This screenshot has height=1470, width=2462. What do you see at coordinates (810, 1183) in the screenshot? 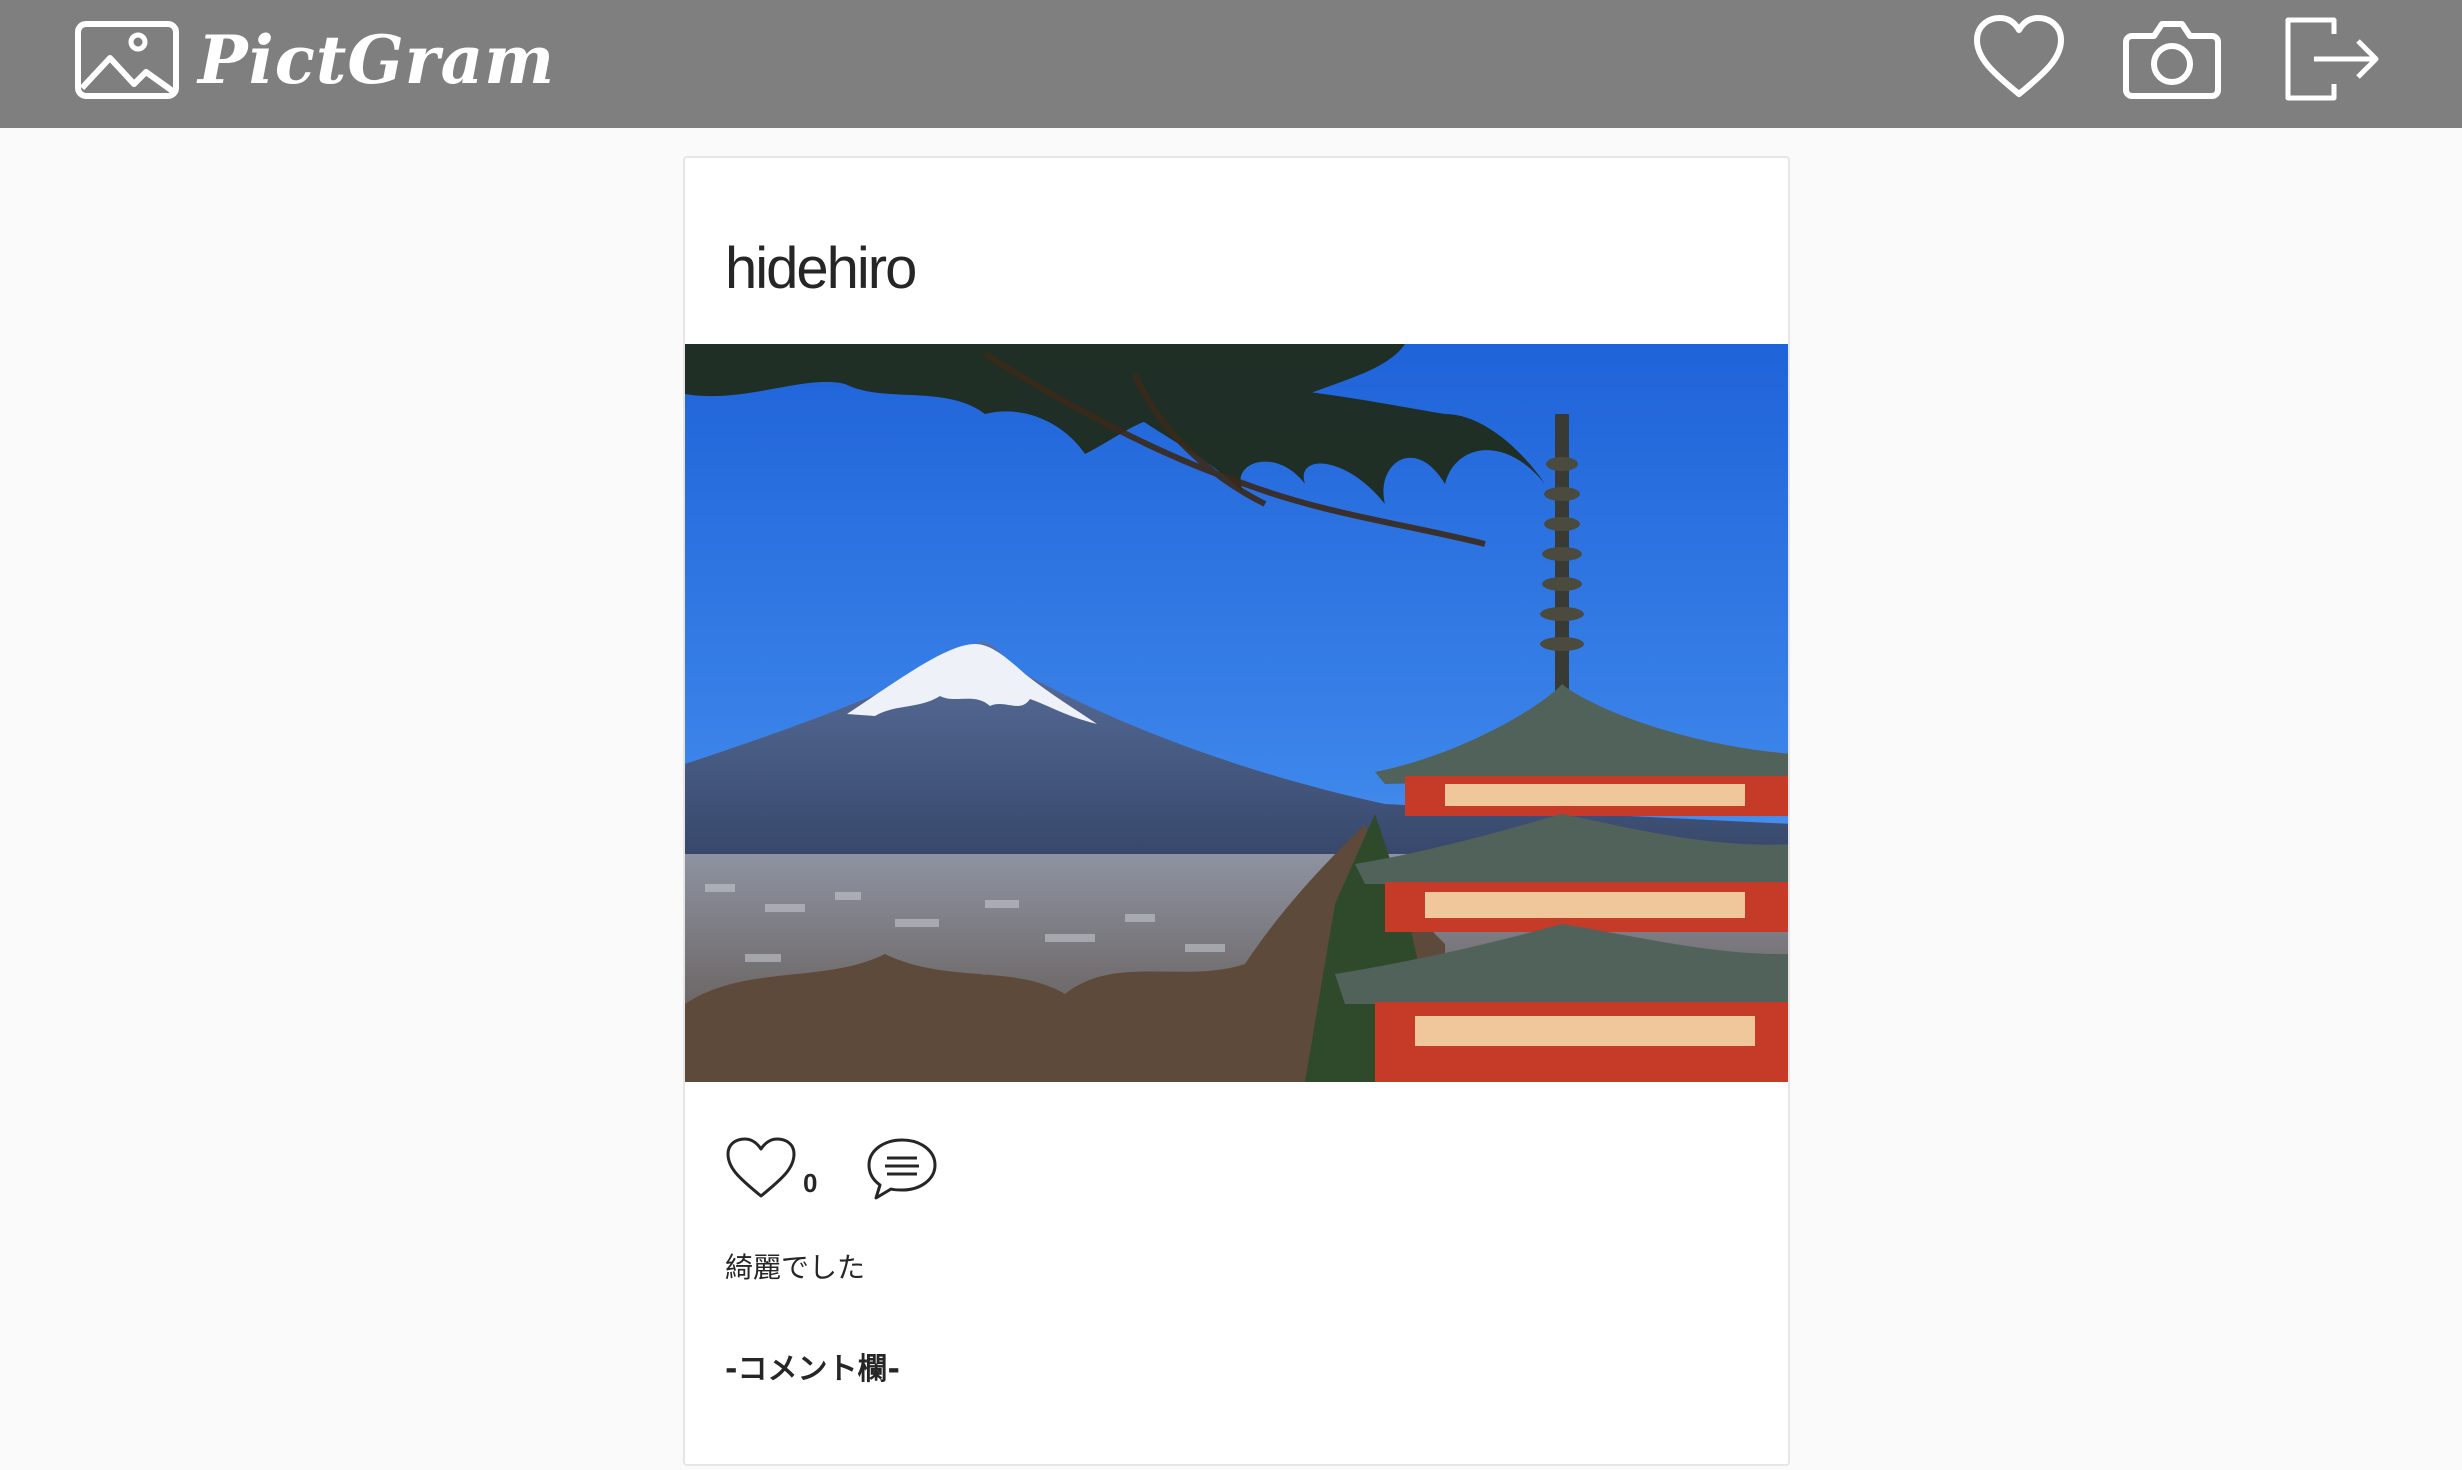
I see `like-count: 0` at bounding box center [810, 1183].